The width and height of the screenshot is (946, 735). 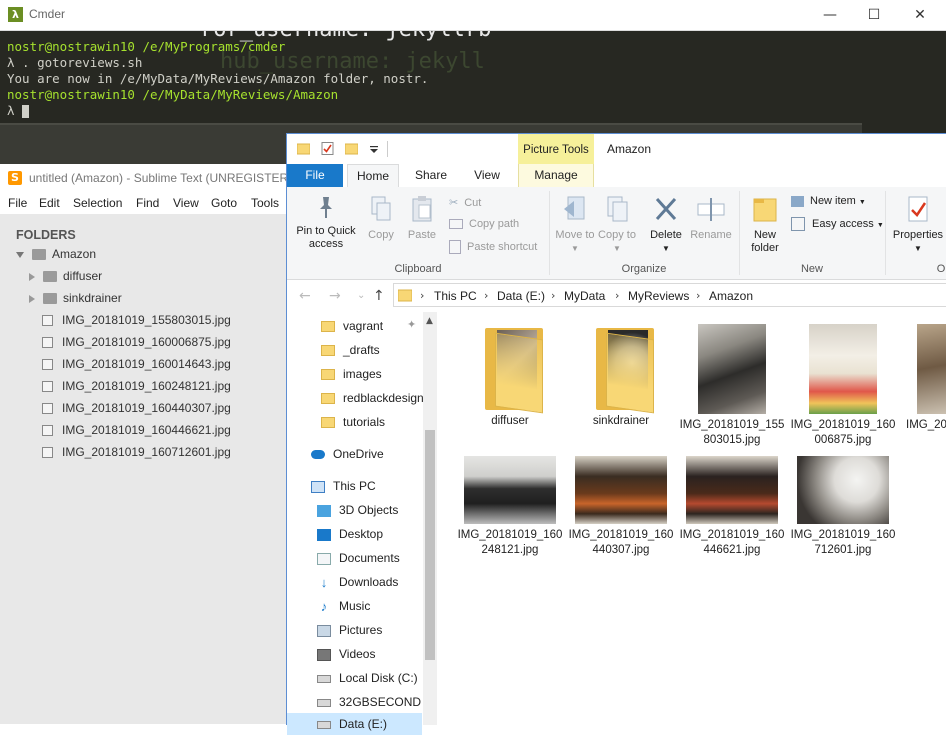 What do you see at coordinates (430, 545) in the screenshot?
I see `scrollbar-thumb` at bounding box center [430, 545].